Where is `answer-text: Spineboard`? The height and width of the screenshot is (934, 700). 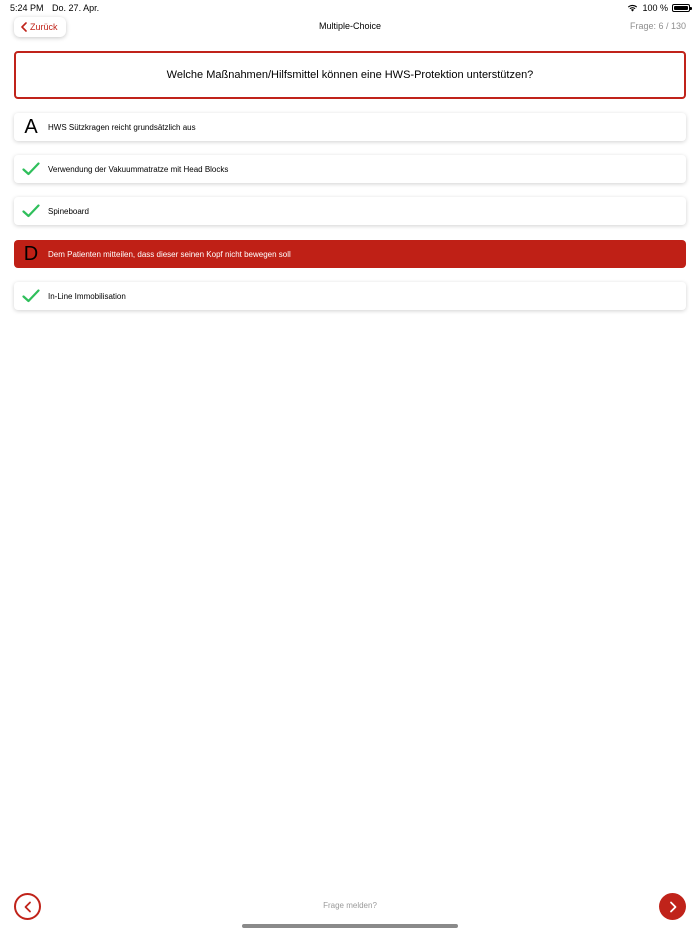 answer-text: Spineboard is located at coordinates (68, 211).